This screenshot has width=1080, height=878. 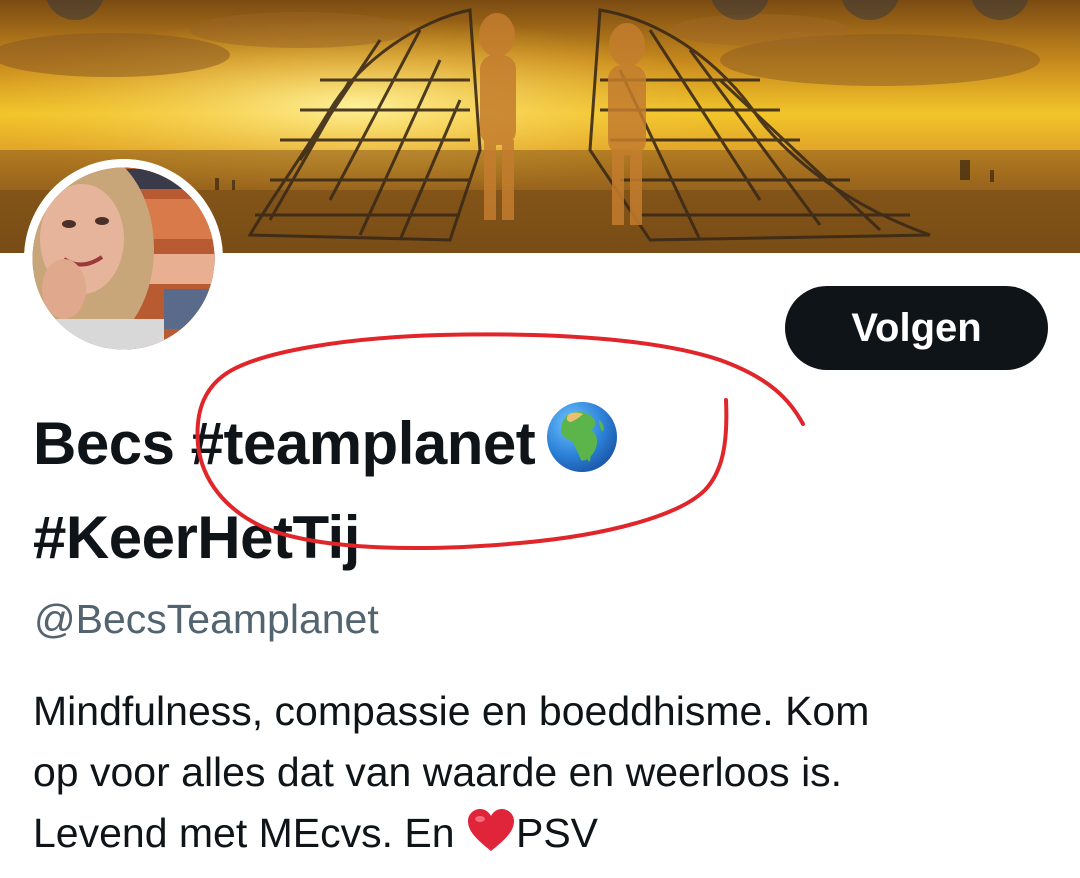 What do you see at coordinates (196, 537) in the screenshot?
I see `display-name-line2: #KeerHetTij` at bounding box center [196, 537].